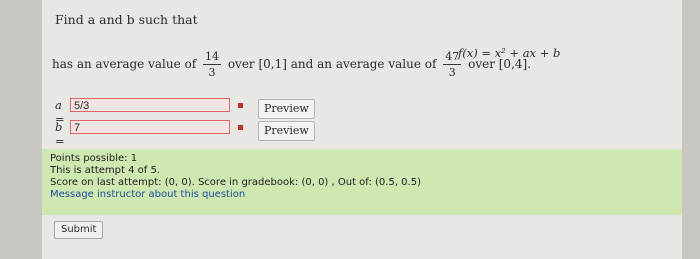 Image resolution: width=700 pixels, height=259 pixels. I want to click on fraction-2: 47 3, so click(452, 64).